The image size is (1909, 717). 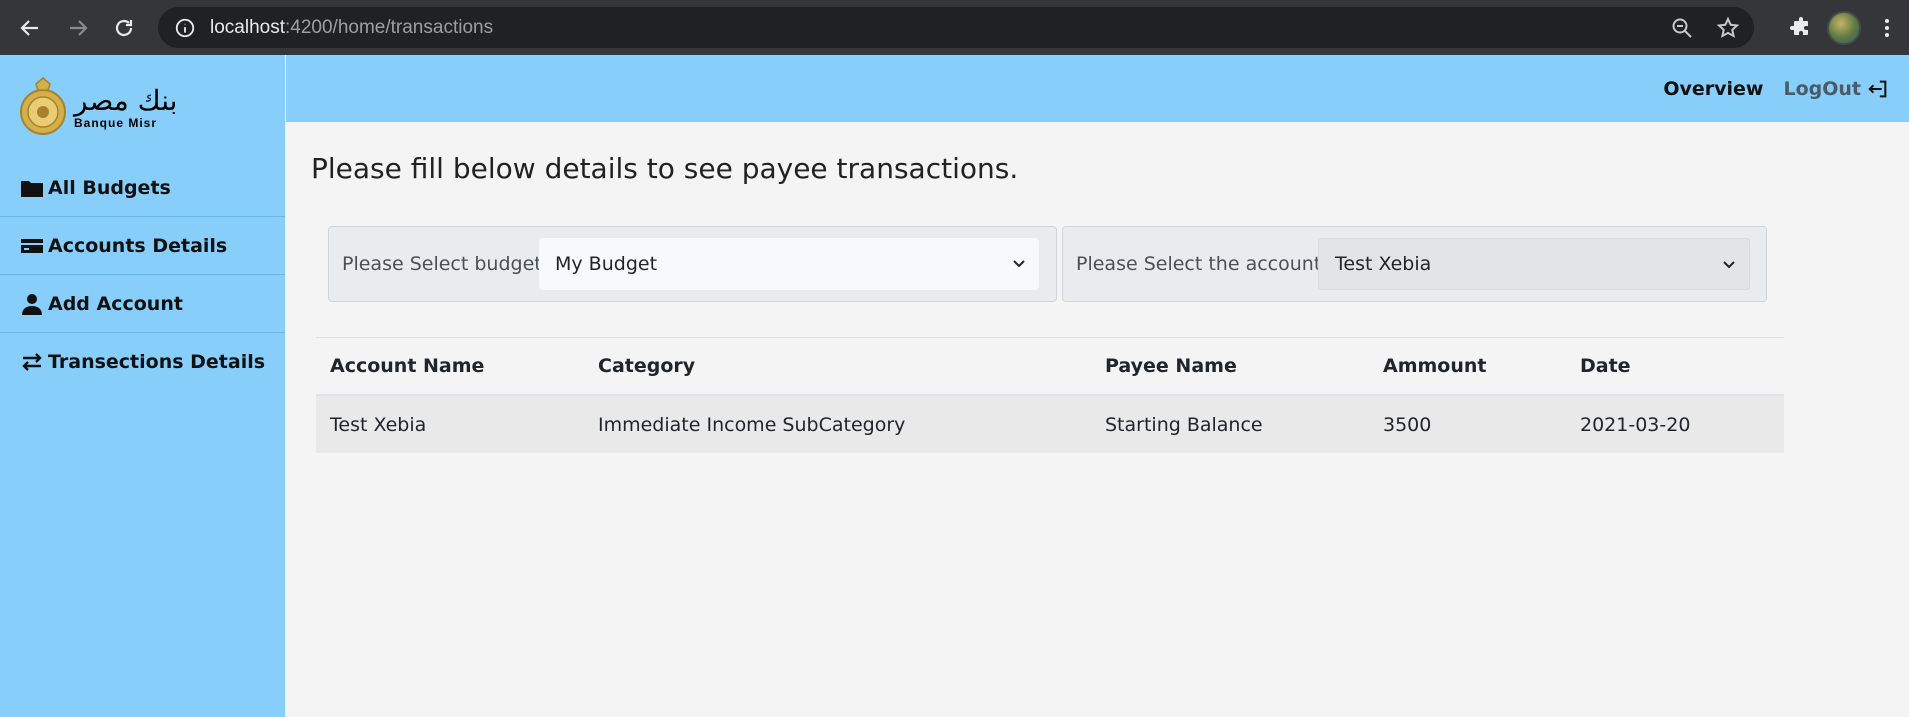 What do you see at coordinates (1097, 88) in the screenshot?
I see `top-header: Overview LogOut` at bounding box center [1097, 88].